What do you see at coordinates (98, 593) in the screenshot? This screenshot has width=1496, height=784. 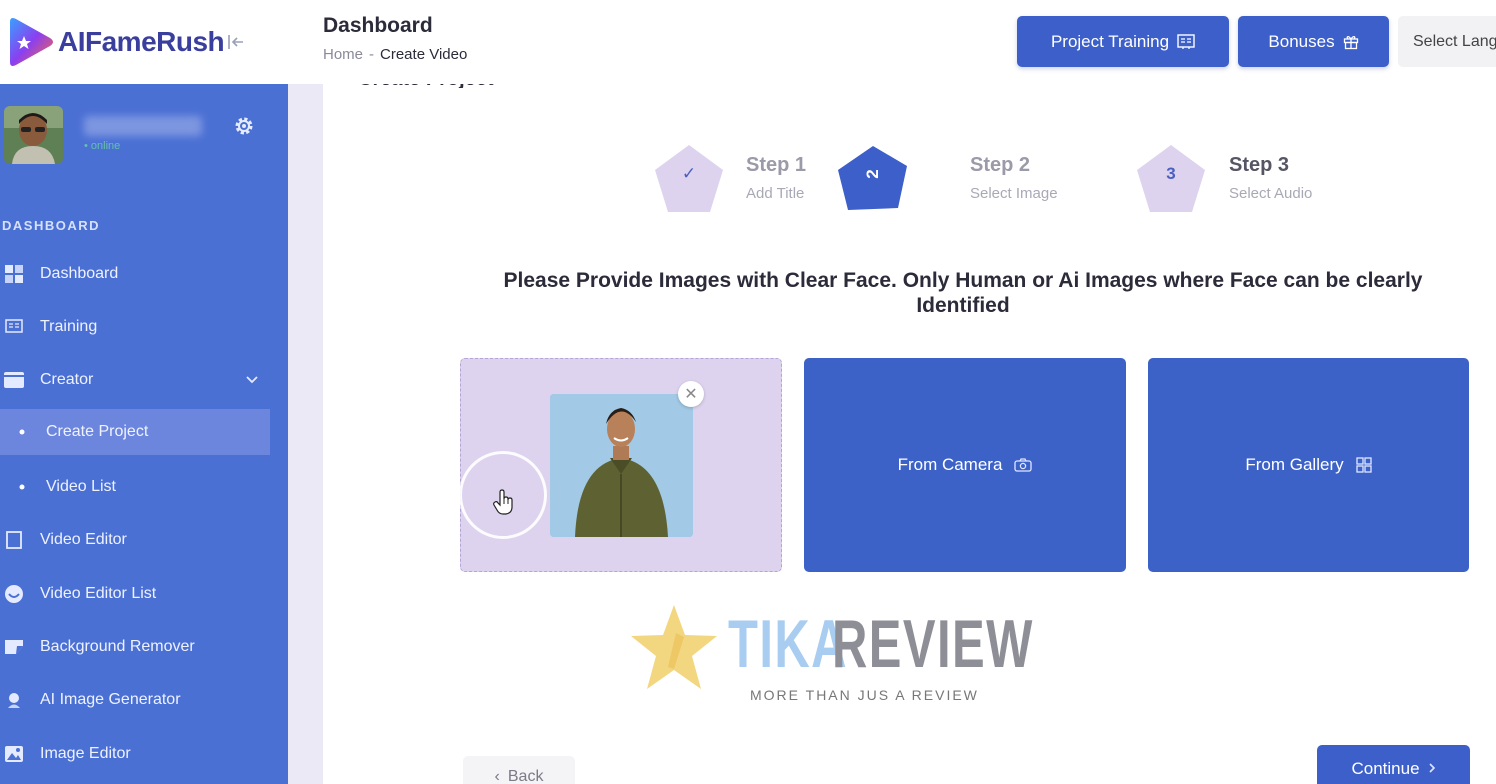 I see `sidebar-item-label: Video Editor List` at bounding box center [98, 593].